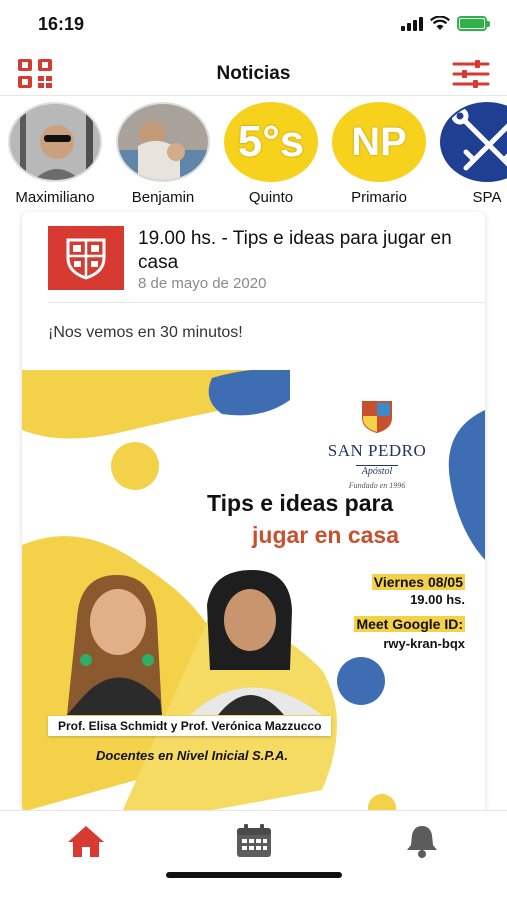 This screenshot has width=507, height=900. I want to click on poster-title-line1: Tips e ideas para, so click(300, 503).